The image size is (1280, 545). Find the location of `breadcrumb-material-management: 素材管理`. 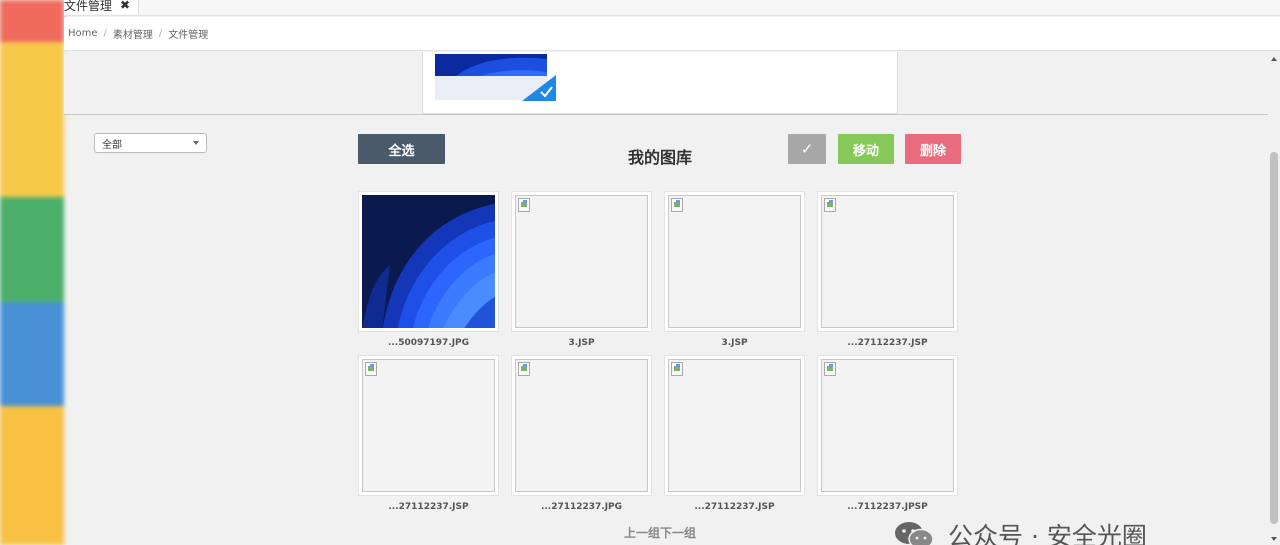

breadcrumb-material-management: 素材管理 is located at coordinates (133, 33).